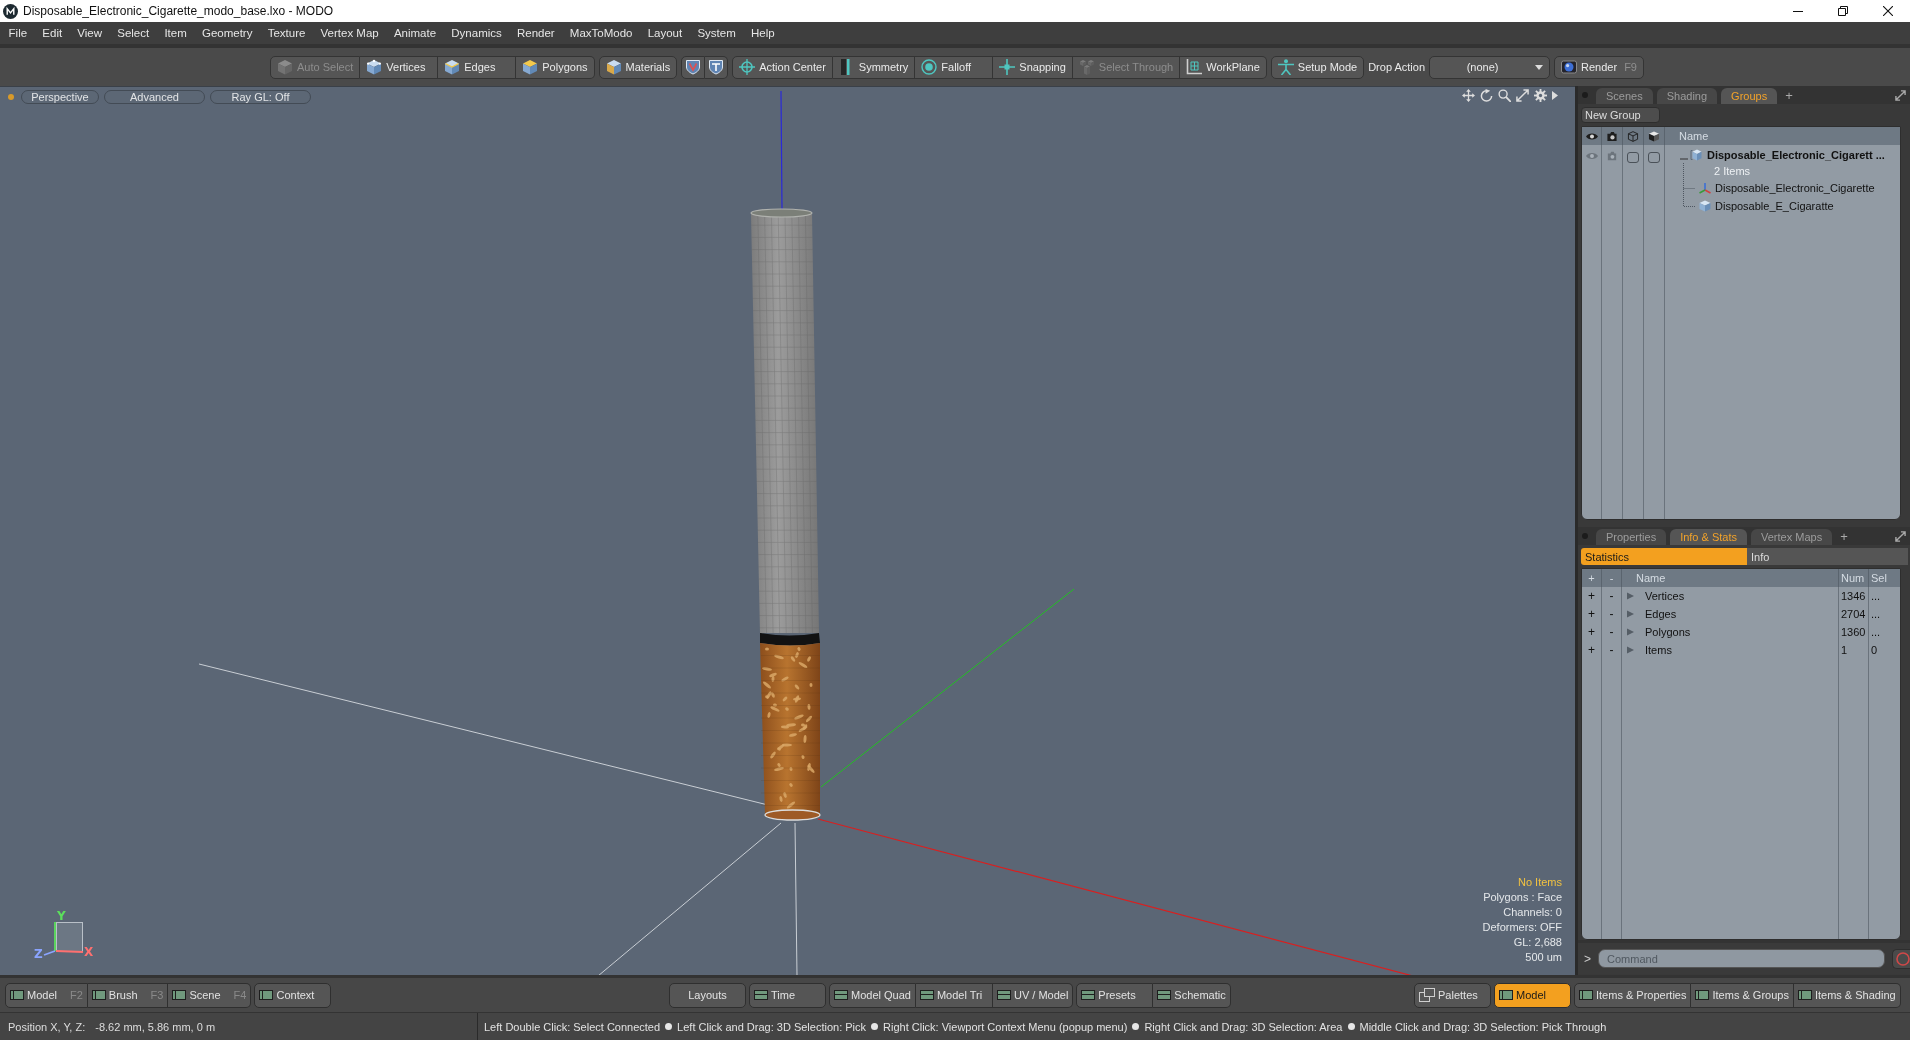 The image size is (1910, 1040). I want to click on menu-item: Animate, so click(415, 33).